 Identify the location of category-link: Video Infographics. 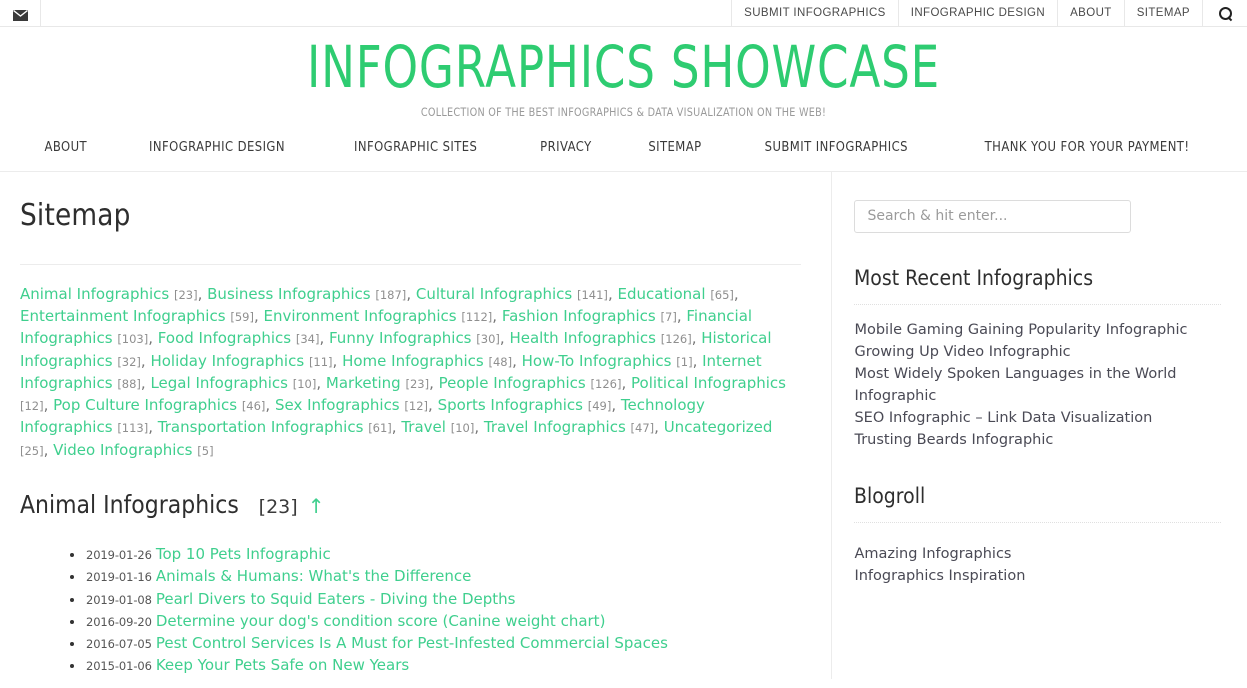
(122, 450).